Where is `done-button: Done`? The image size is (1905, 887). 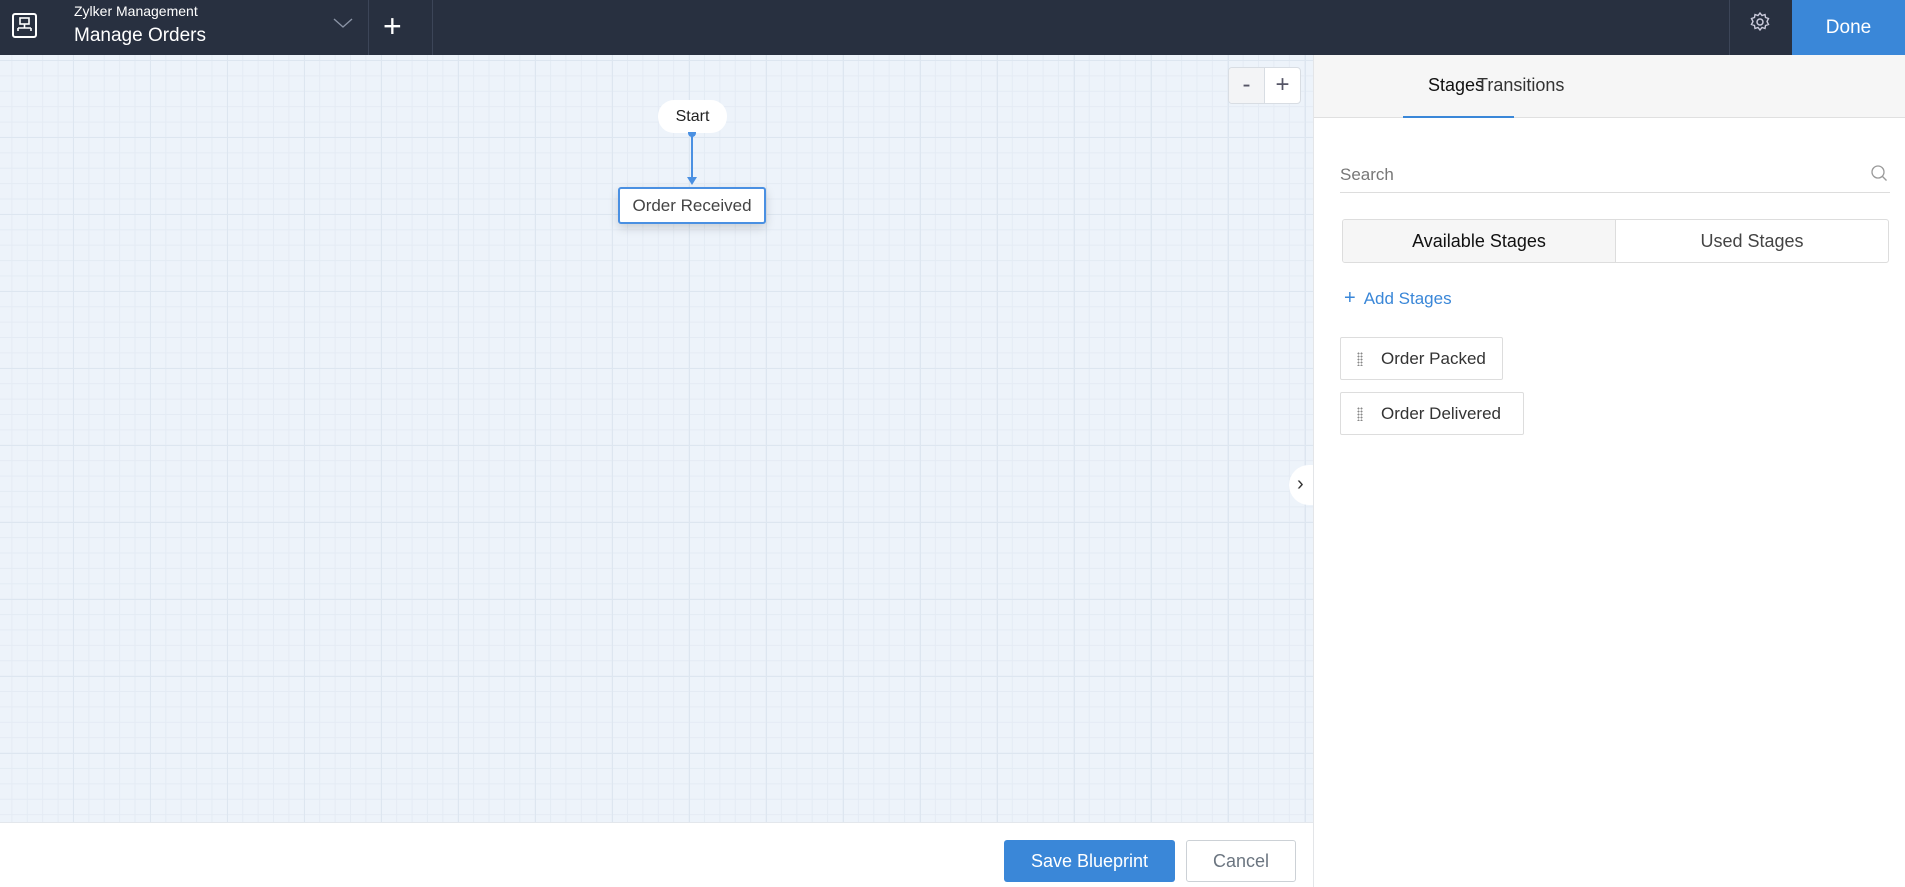 done-button: Done is located at coordinates (1848, 27).